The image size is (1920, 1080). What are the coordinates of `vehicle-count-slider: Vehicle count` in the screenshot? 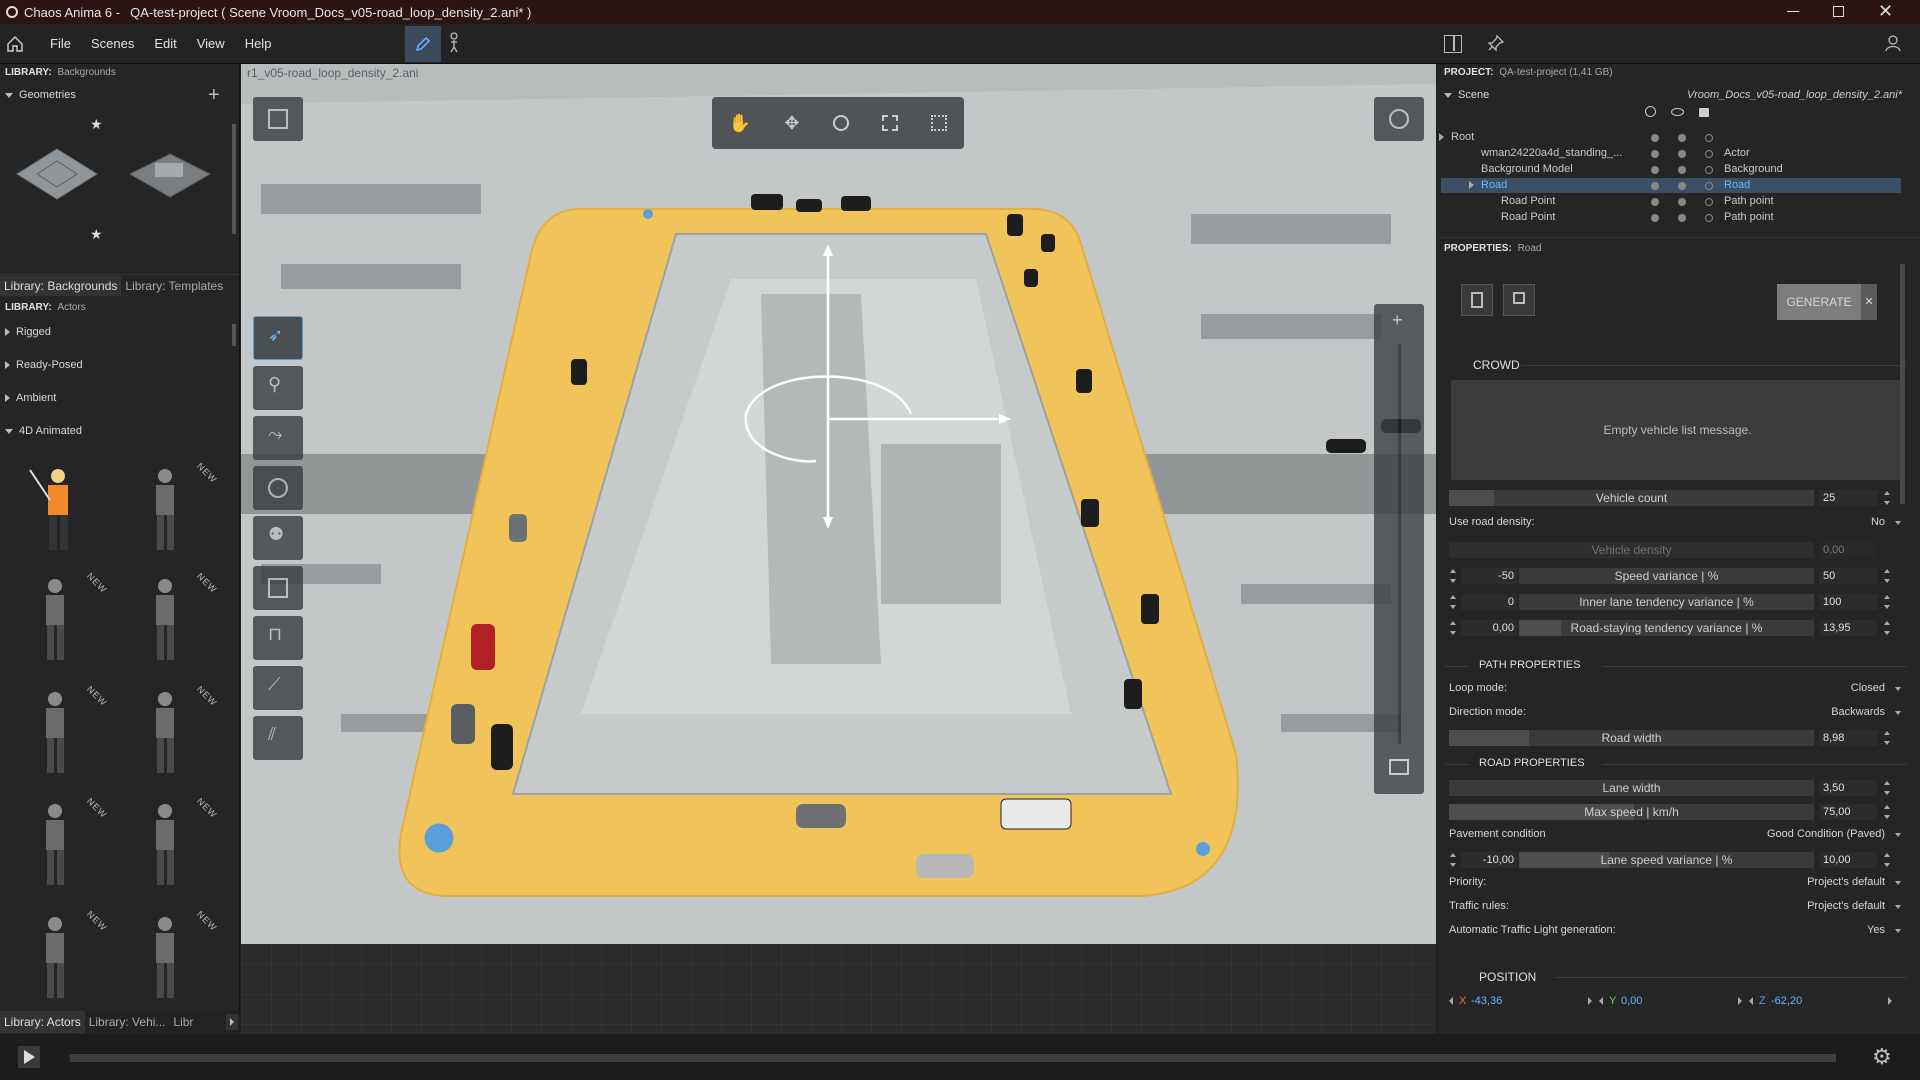 It's located at (1631, 498).